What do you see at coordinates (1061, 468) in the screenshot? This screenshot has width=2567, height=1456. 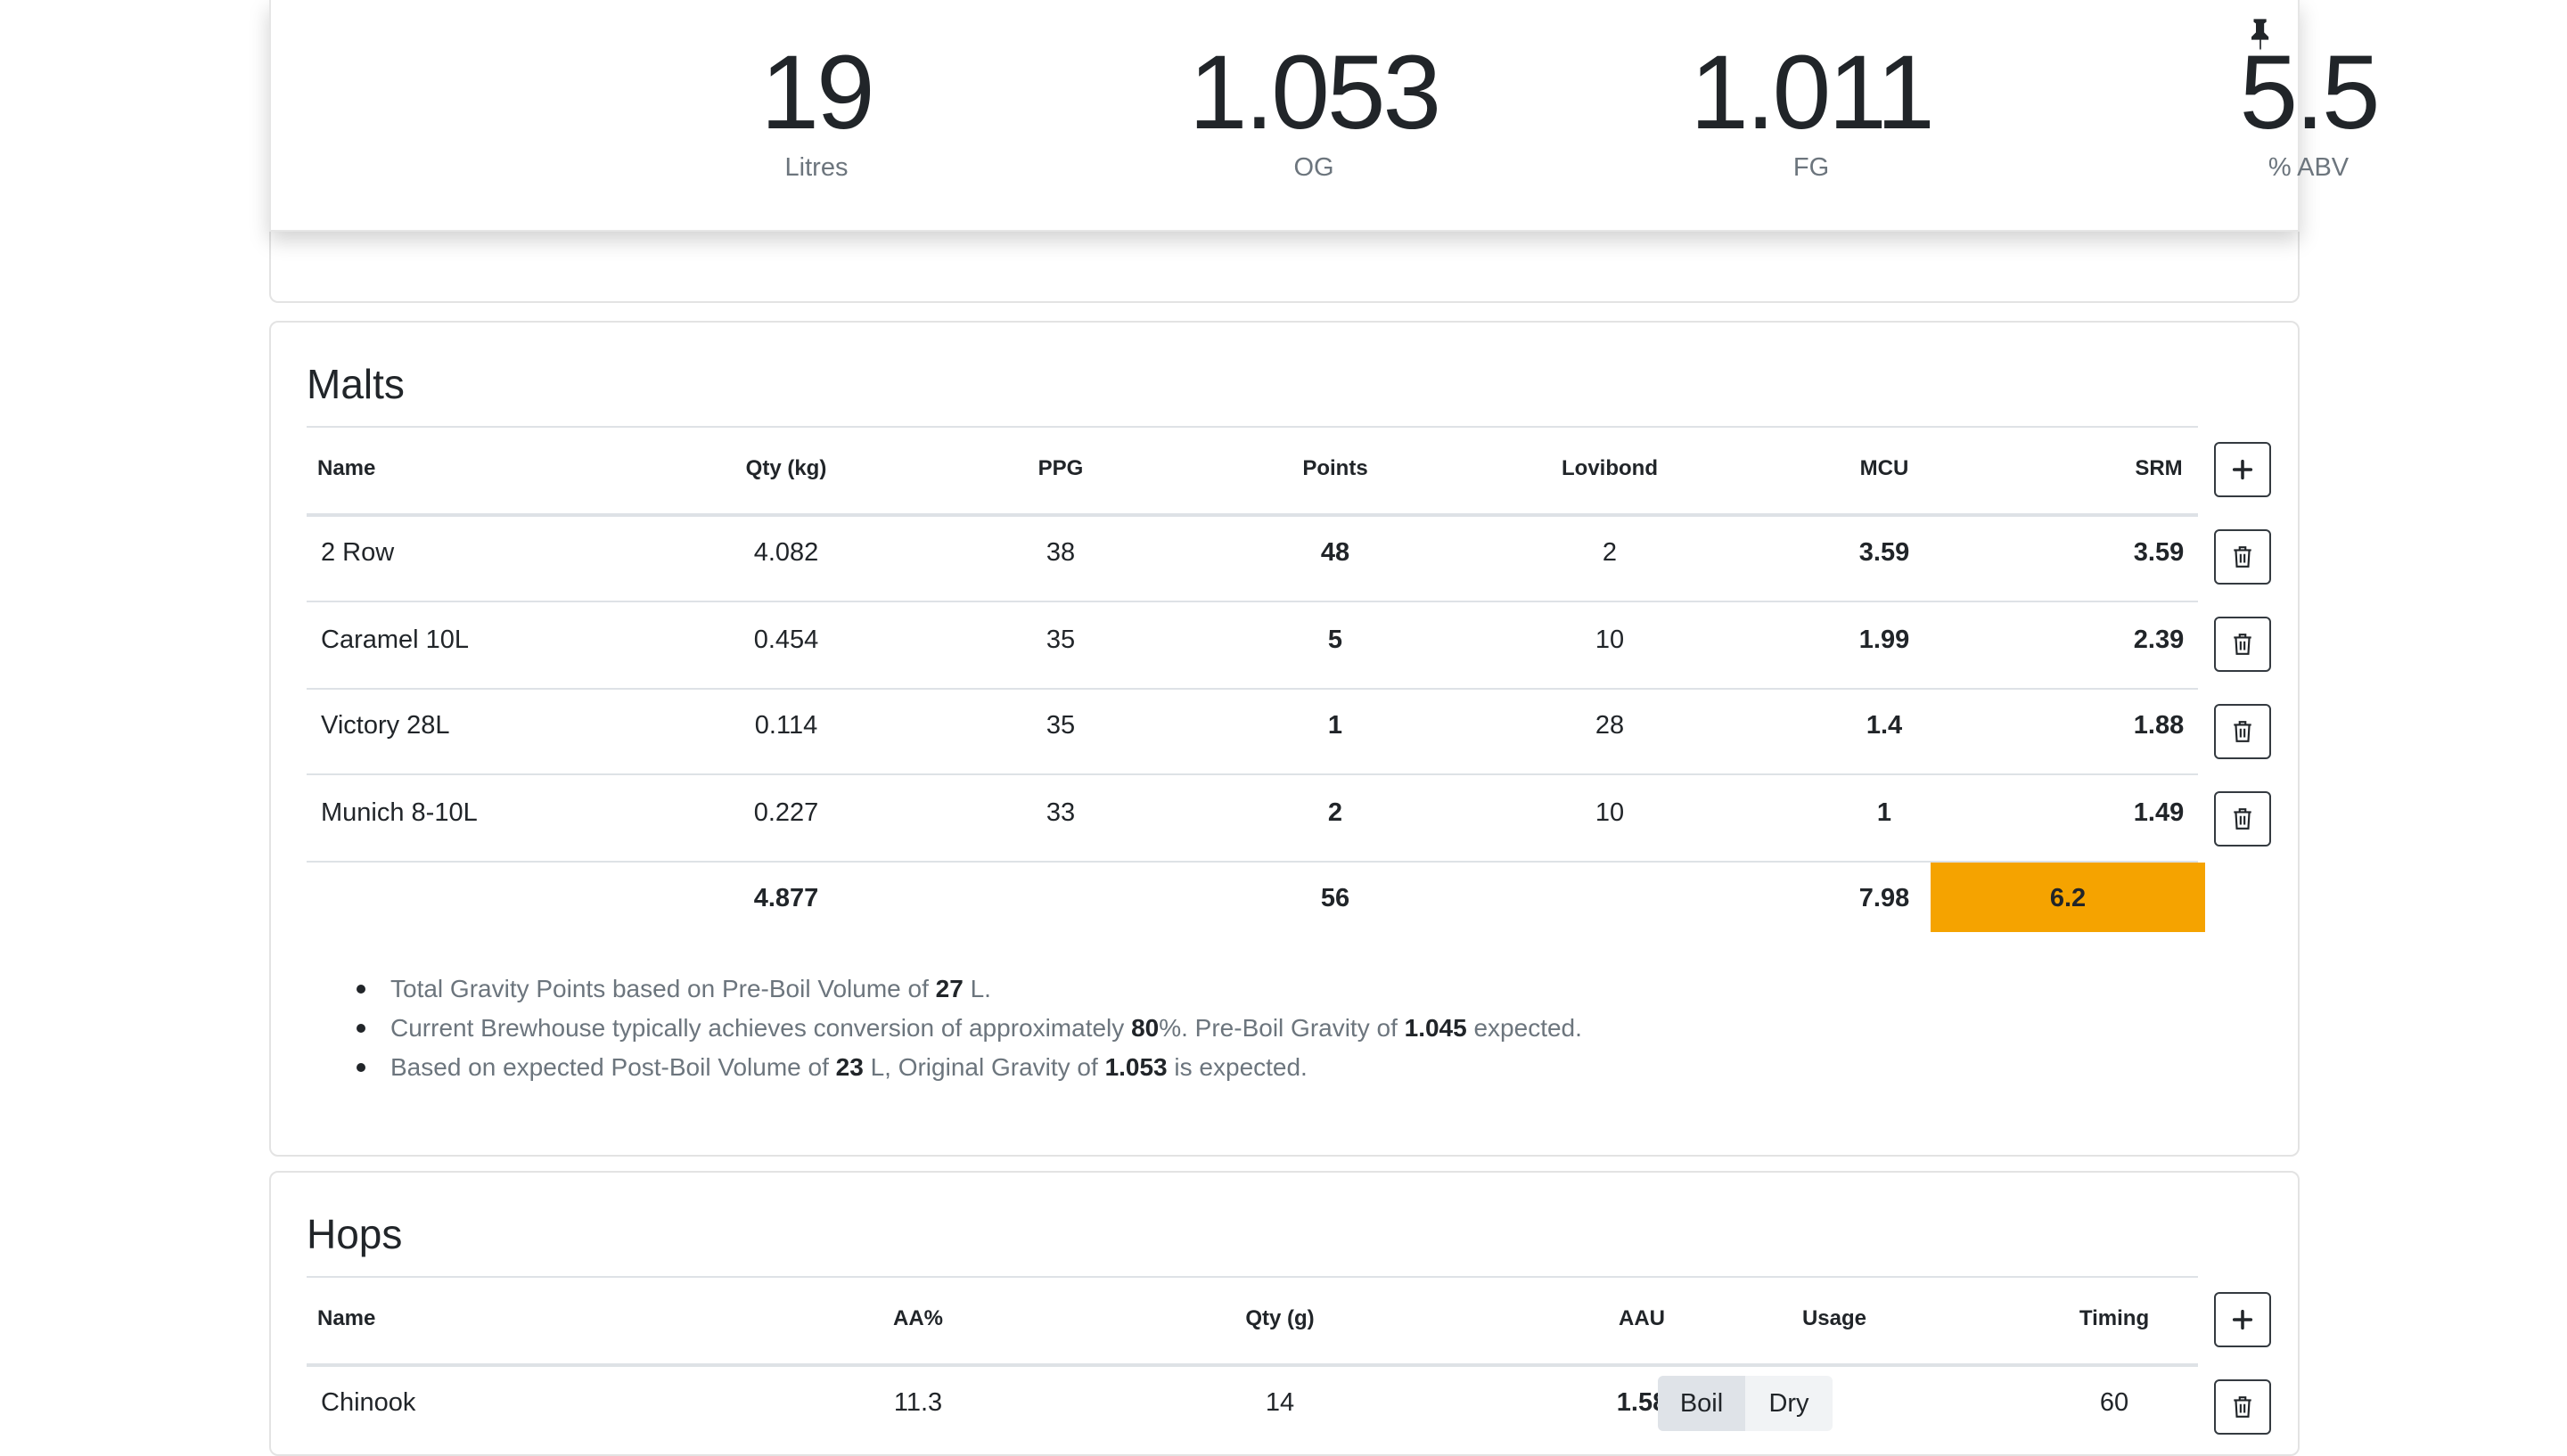 I see `malts-col-ppg: PPG` at bounding box center [1061, 468].